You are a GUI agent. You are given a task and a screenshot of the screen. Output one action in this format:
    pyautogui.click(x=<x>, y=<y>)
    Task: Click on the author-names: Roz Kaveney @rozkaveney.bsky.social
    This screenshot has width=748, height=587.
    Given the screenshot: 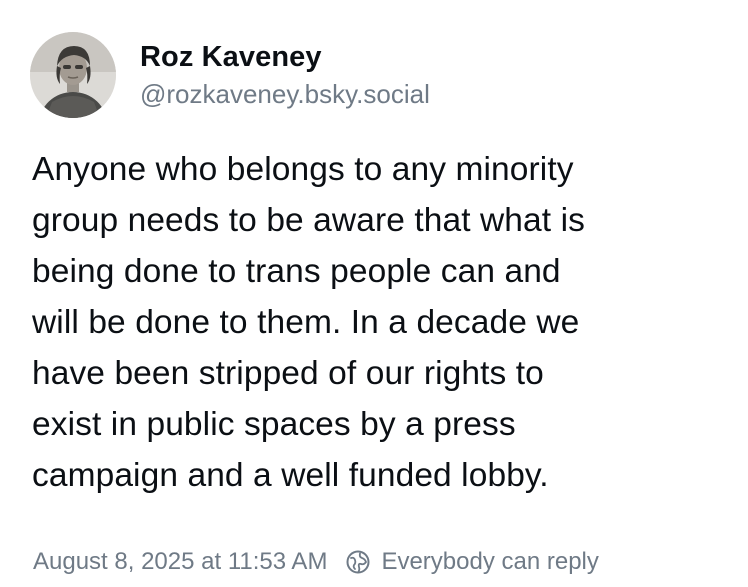 What is the action you would take?
    pyautogui.click(x=285, y=75)
    